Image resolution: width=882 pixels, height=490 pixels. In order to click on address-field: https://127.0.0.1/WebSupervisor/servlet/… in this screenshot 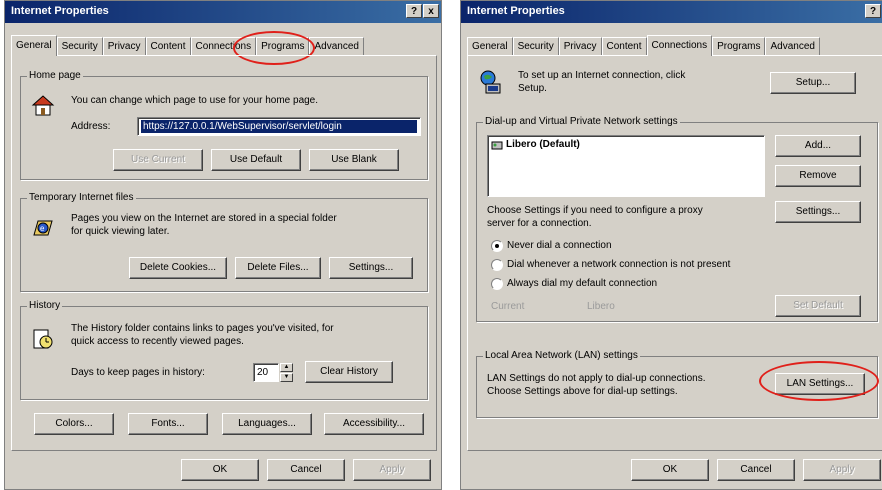, I will do `click(279, 126)`.